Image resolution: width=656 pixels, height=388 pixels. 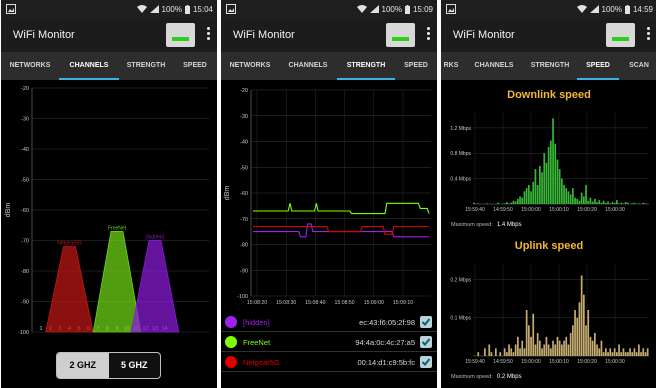 I want to click on band-toggle: 2 GHZ 5 GHZ, so click(x=108, y=365).